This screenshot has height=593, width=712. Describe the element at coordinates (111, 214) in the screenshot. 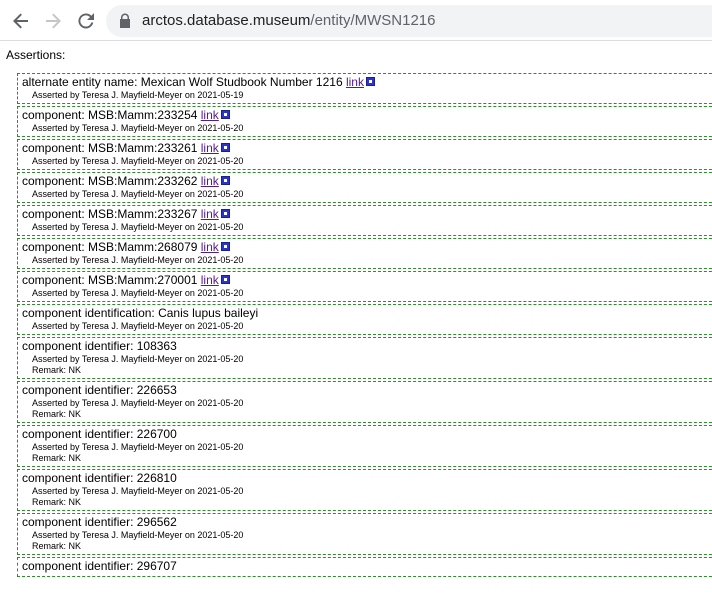

I see `assertion-value: component: MSB:Mamm:233267` at that location.